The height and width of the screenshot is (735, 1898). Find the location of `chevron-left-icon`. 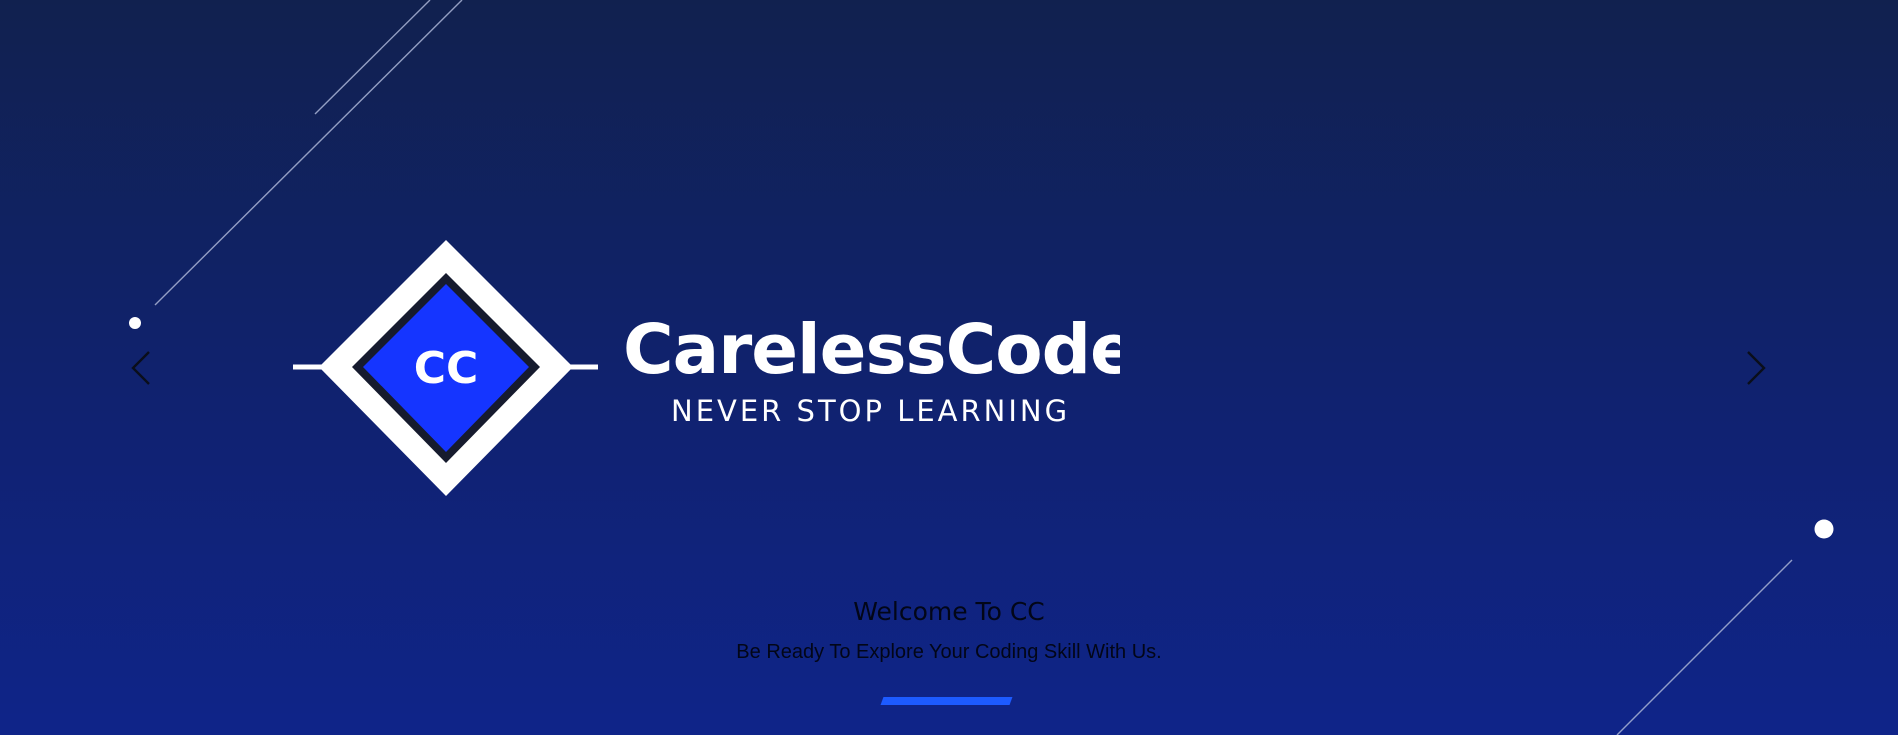

chevron-left-icon is located at coordinates (140, 368).